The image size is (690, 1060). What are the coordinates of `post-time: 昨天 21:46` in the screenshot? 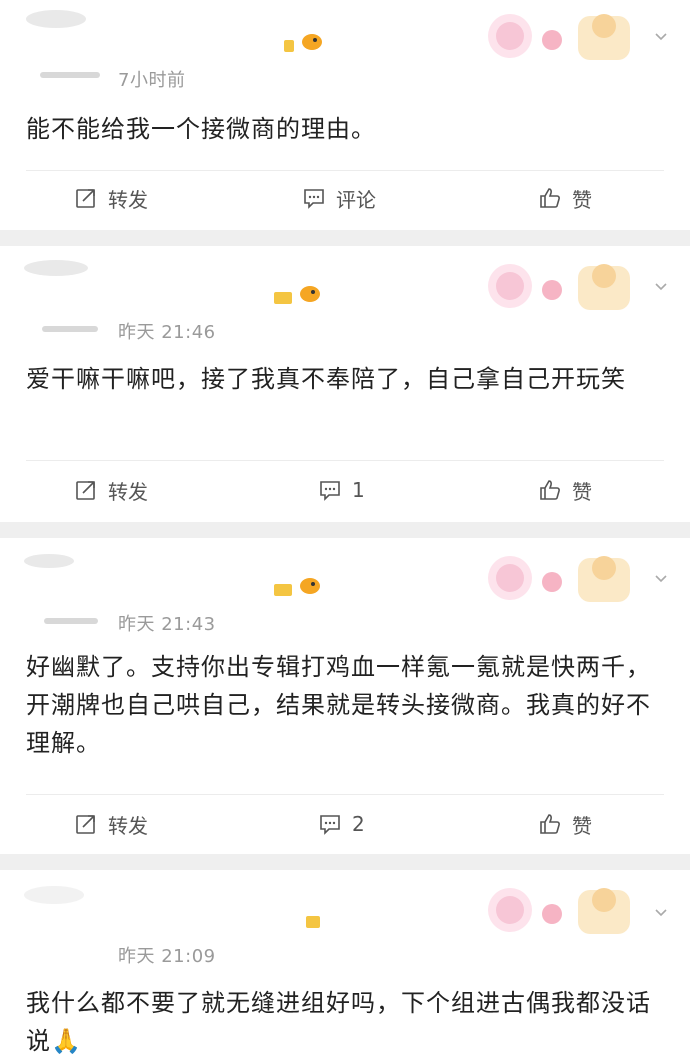 It's located at (167, 332).